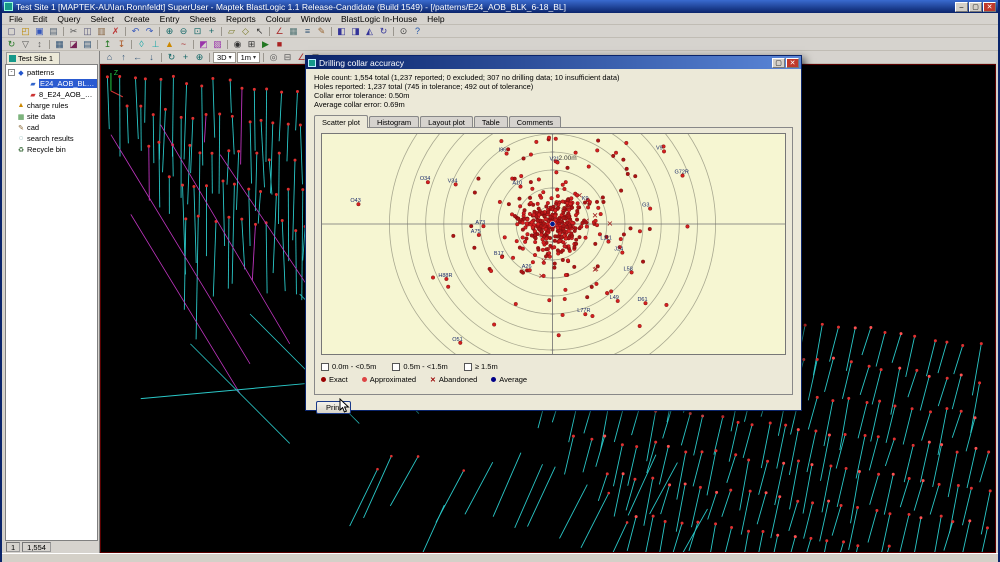 This screenshot has height=562, width=1000. Describe the element at coordinates (170, 19) in the screenshot. I see `menu-entry: Entry` at that location.